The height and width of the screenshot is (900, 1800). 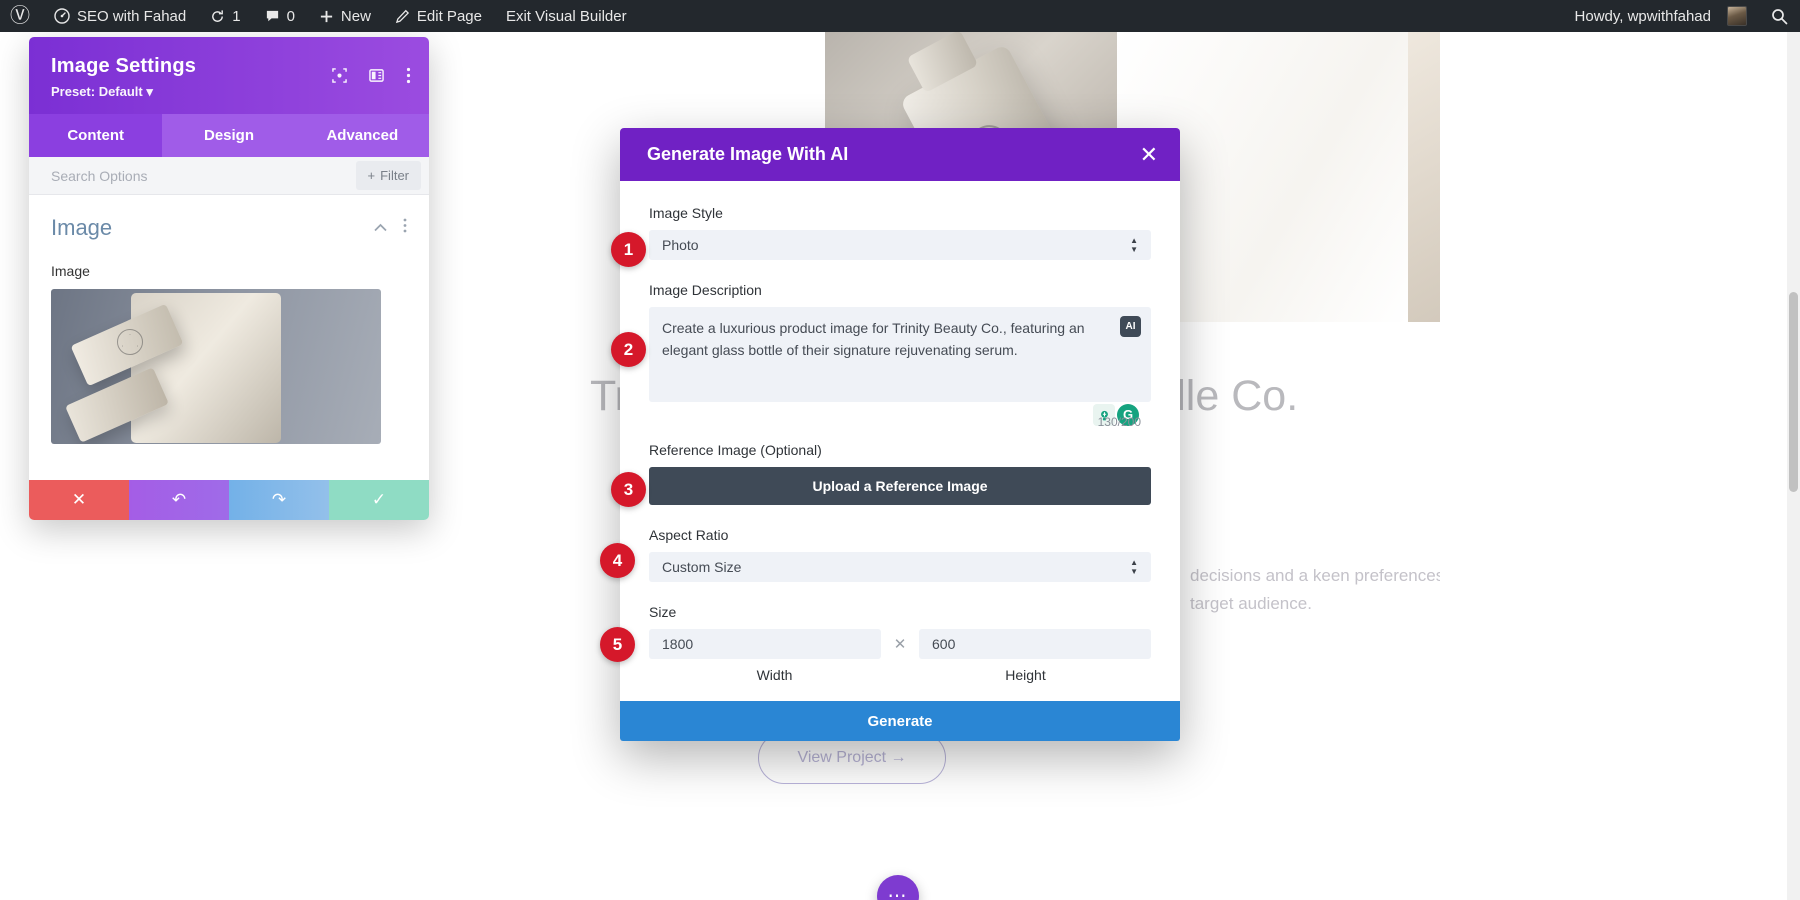 What do you see at coordinates (380, 228) in the screenshot?
I see `chevron-up-icon` at bounding box center [380, 228].